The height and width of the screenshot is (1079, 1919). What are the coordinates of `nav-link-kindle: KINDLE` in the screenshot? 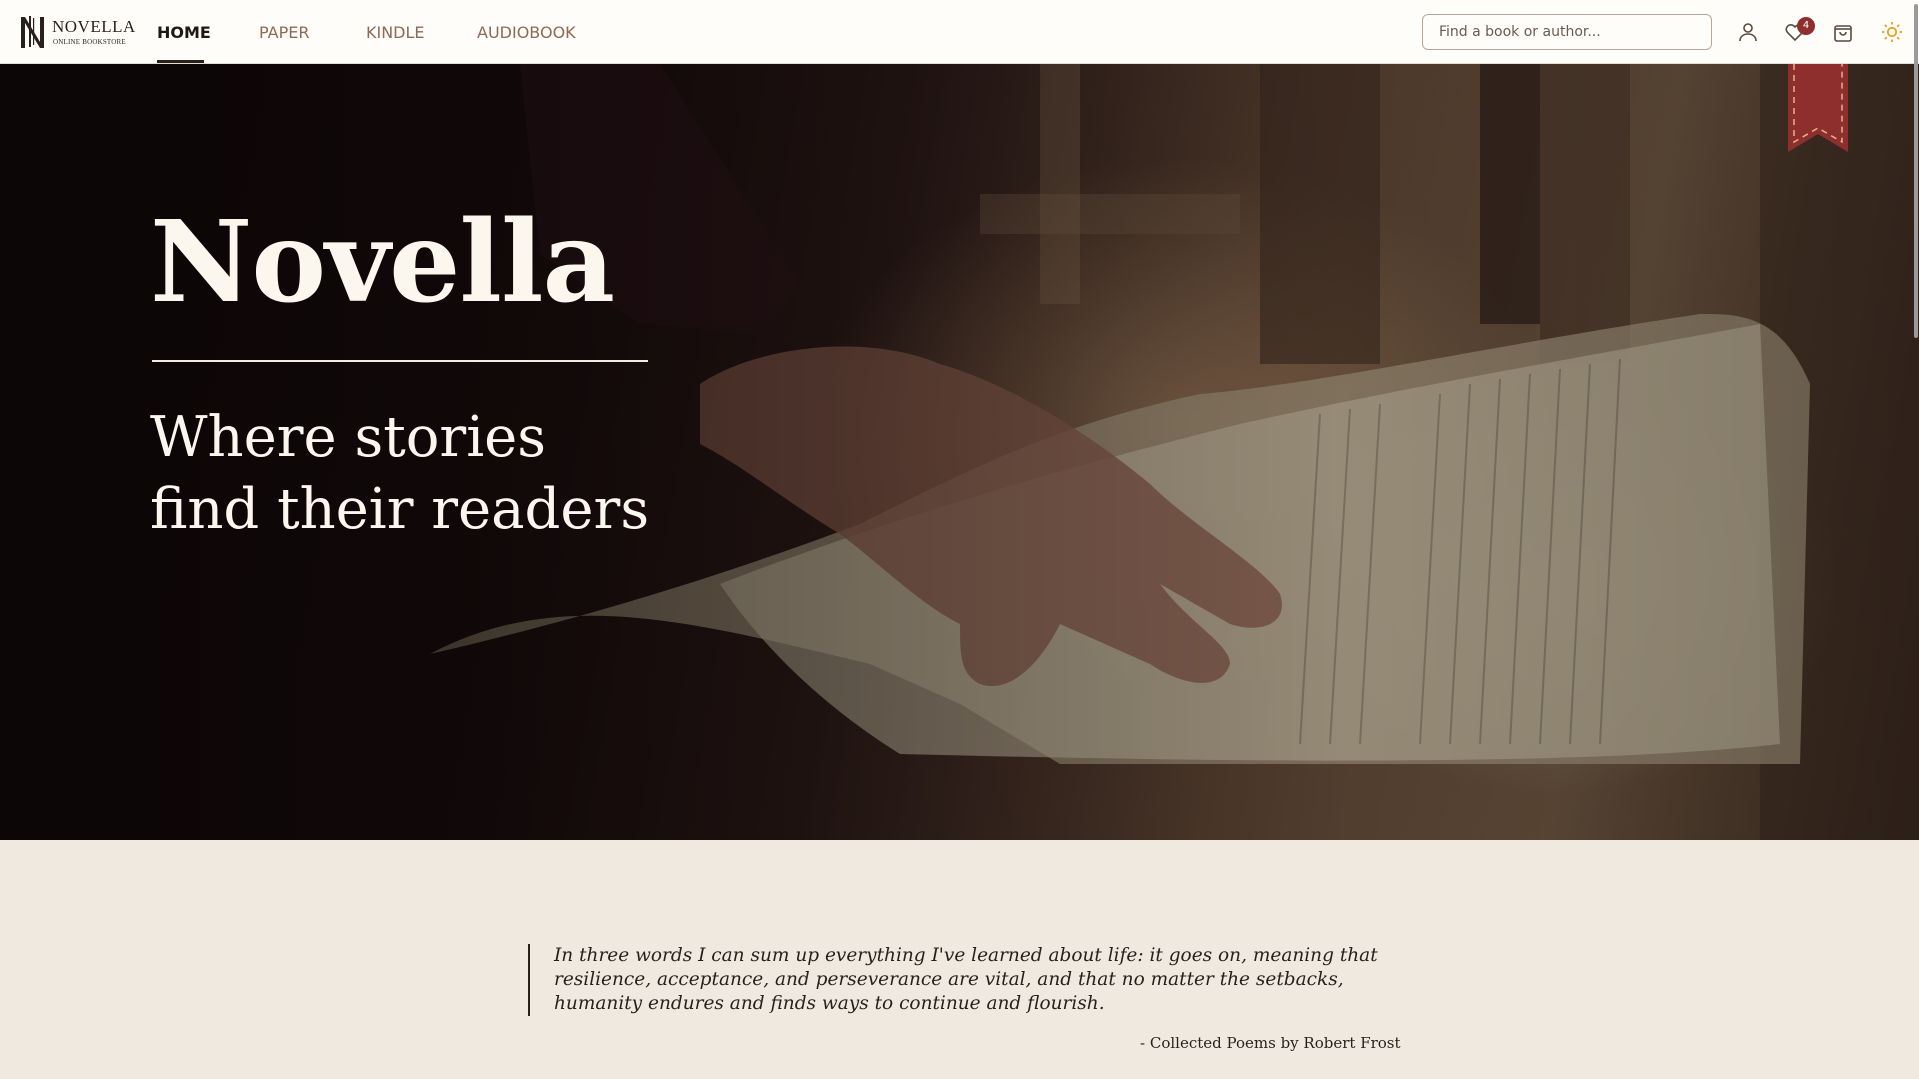 It's located at (395, 32).